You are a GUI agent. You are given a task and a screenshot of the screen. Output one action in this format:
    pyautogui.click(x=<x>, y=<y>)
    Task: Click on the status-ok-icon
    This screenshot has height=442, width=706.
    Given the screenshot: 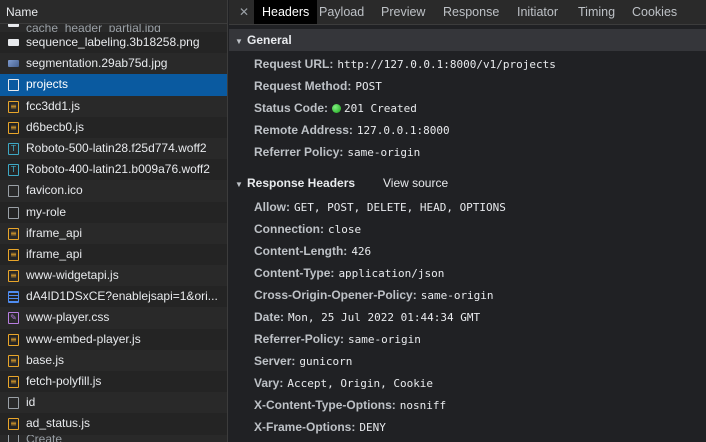 What is the action you would take?
    pyautogui.click(x=337, y=108)
    